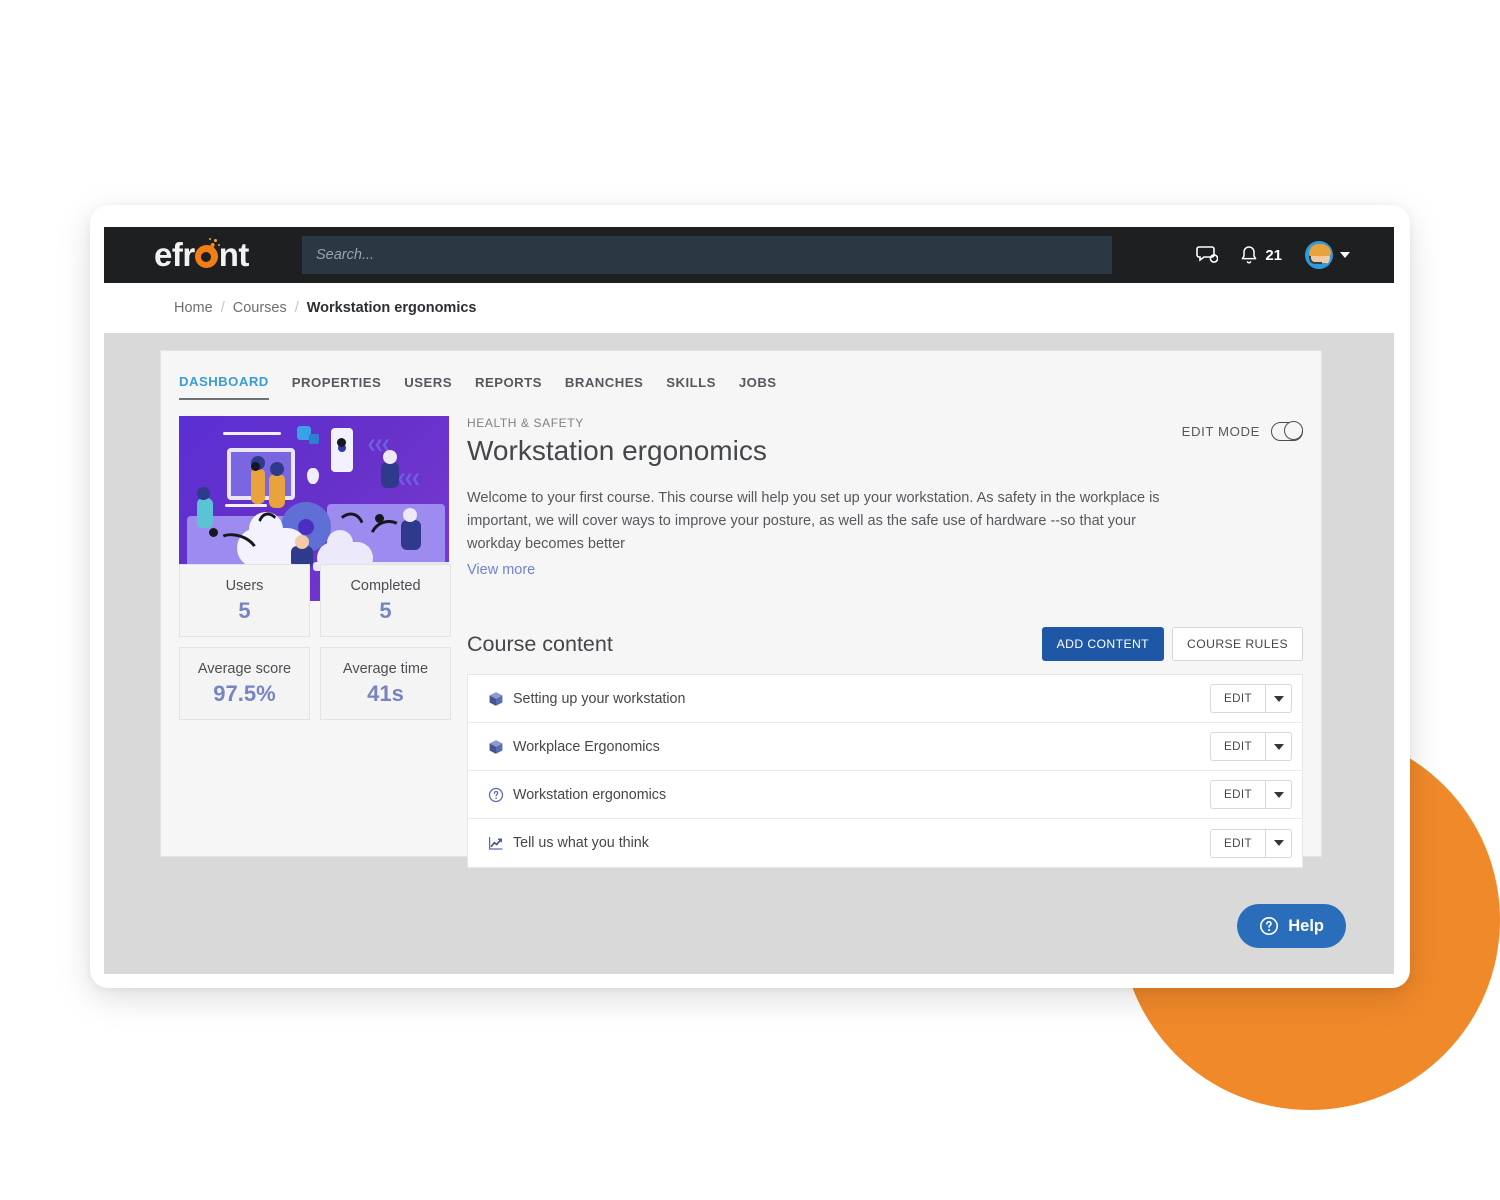 The image size is (1500, 1200). I want to click on topbar-actions: 21, so click(1273, 255).